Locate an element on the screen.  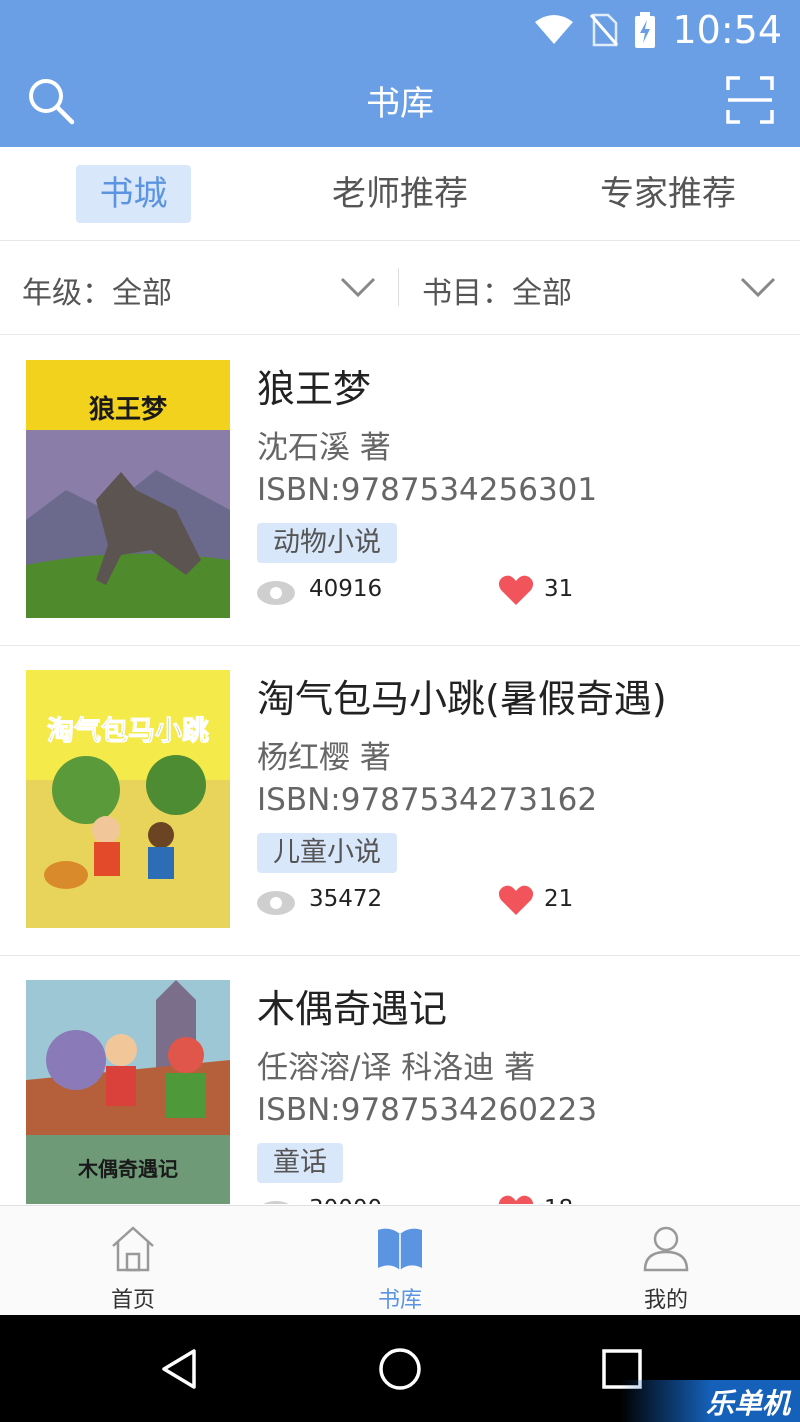
nav-profile: 我的 is located at coordinates (666, 1261).